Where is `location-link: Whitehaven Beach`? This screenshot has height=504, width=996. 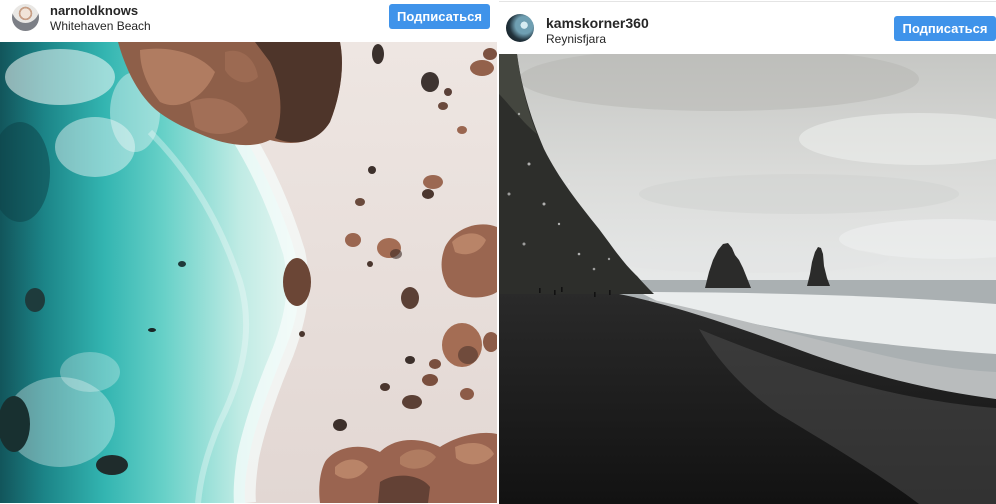
location-link: Whitehaven Beach is located at coordinates (100, 26).